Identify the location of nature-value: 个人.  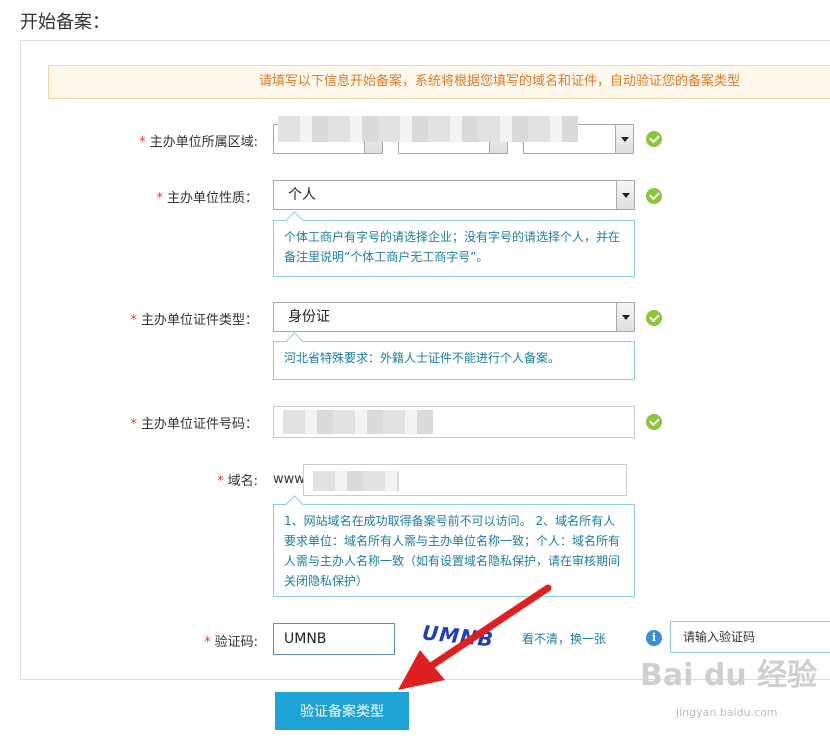
(302, 195).